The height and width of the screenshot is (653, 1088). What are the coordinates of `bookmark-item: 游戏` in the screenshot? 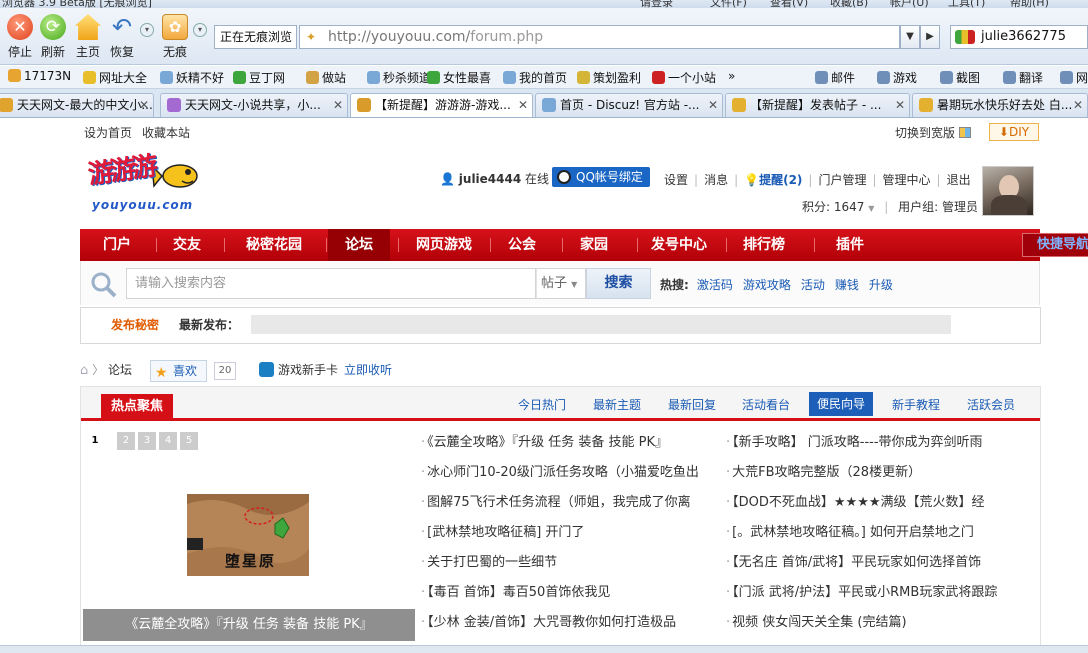 It's located at (897, 77).